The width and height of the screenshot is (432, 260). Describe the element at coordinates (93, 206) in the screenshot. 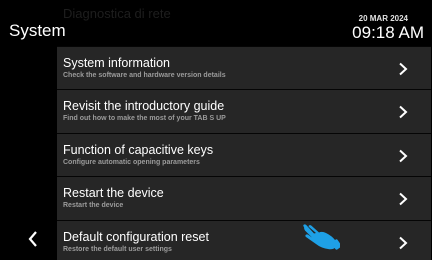

I see `list-item-description: Restart the device` at that location.